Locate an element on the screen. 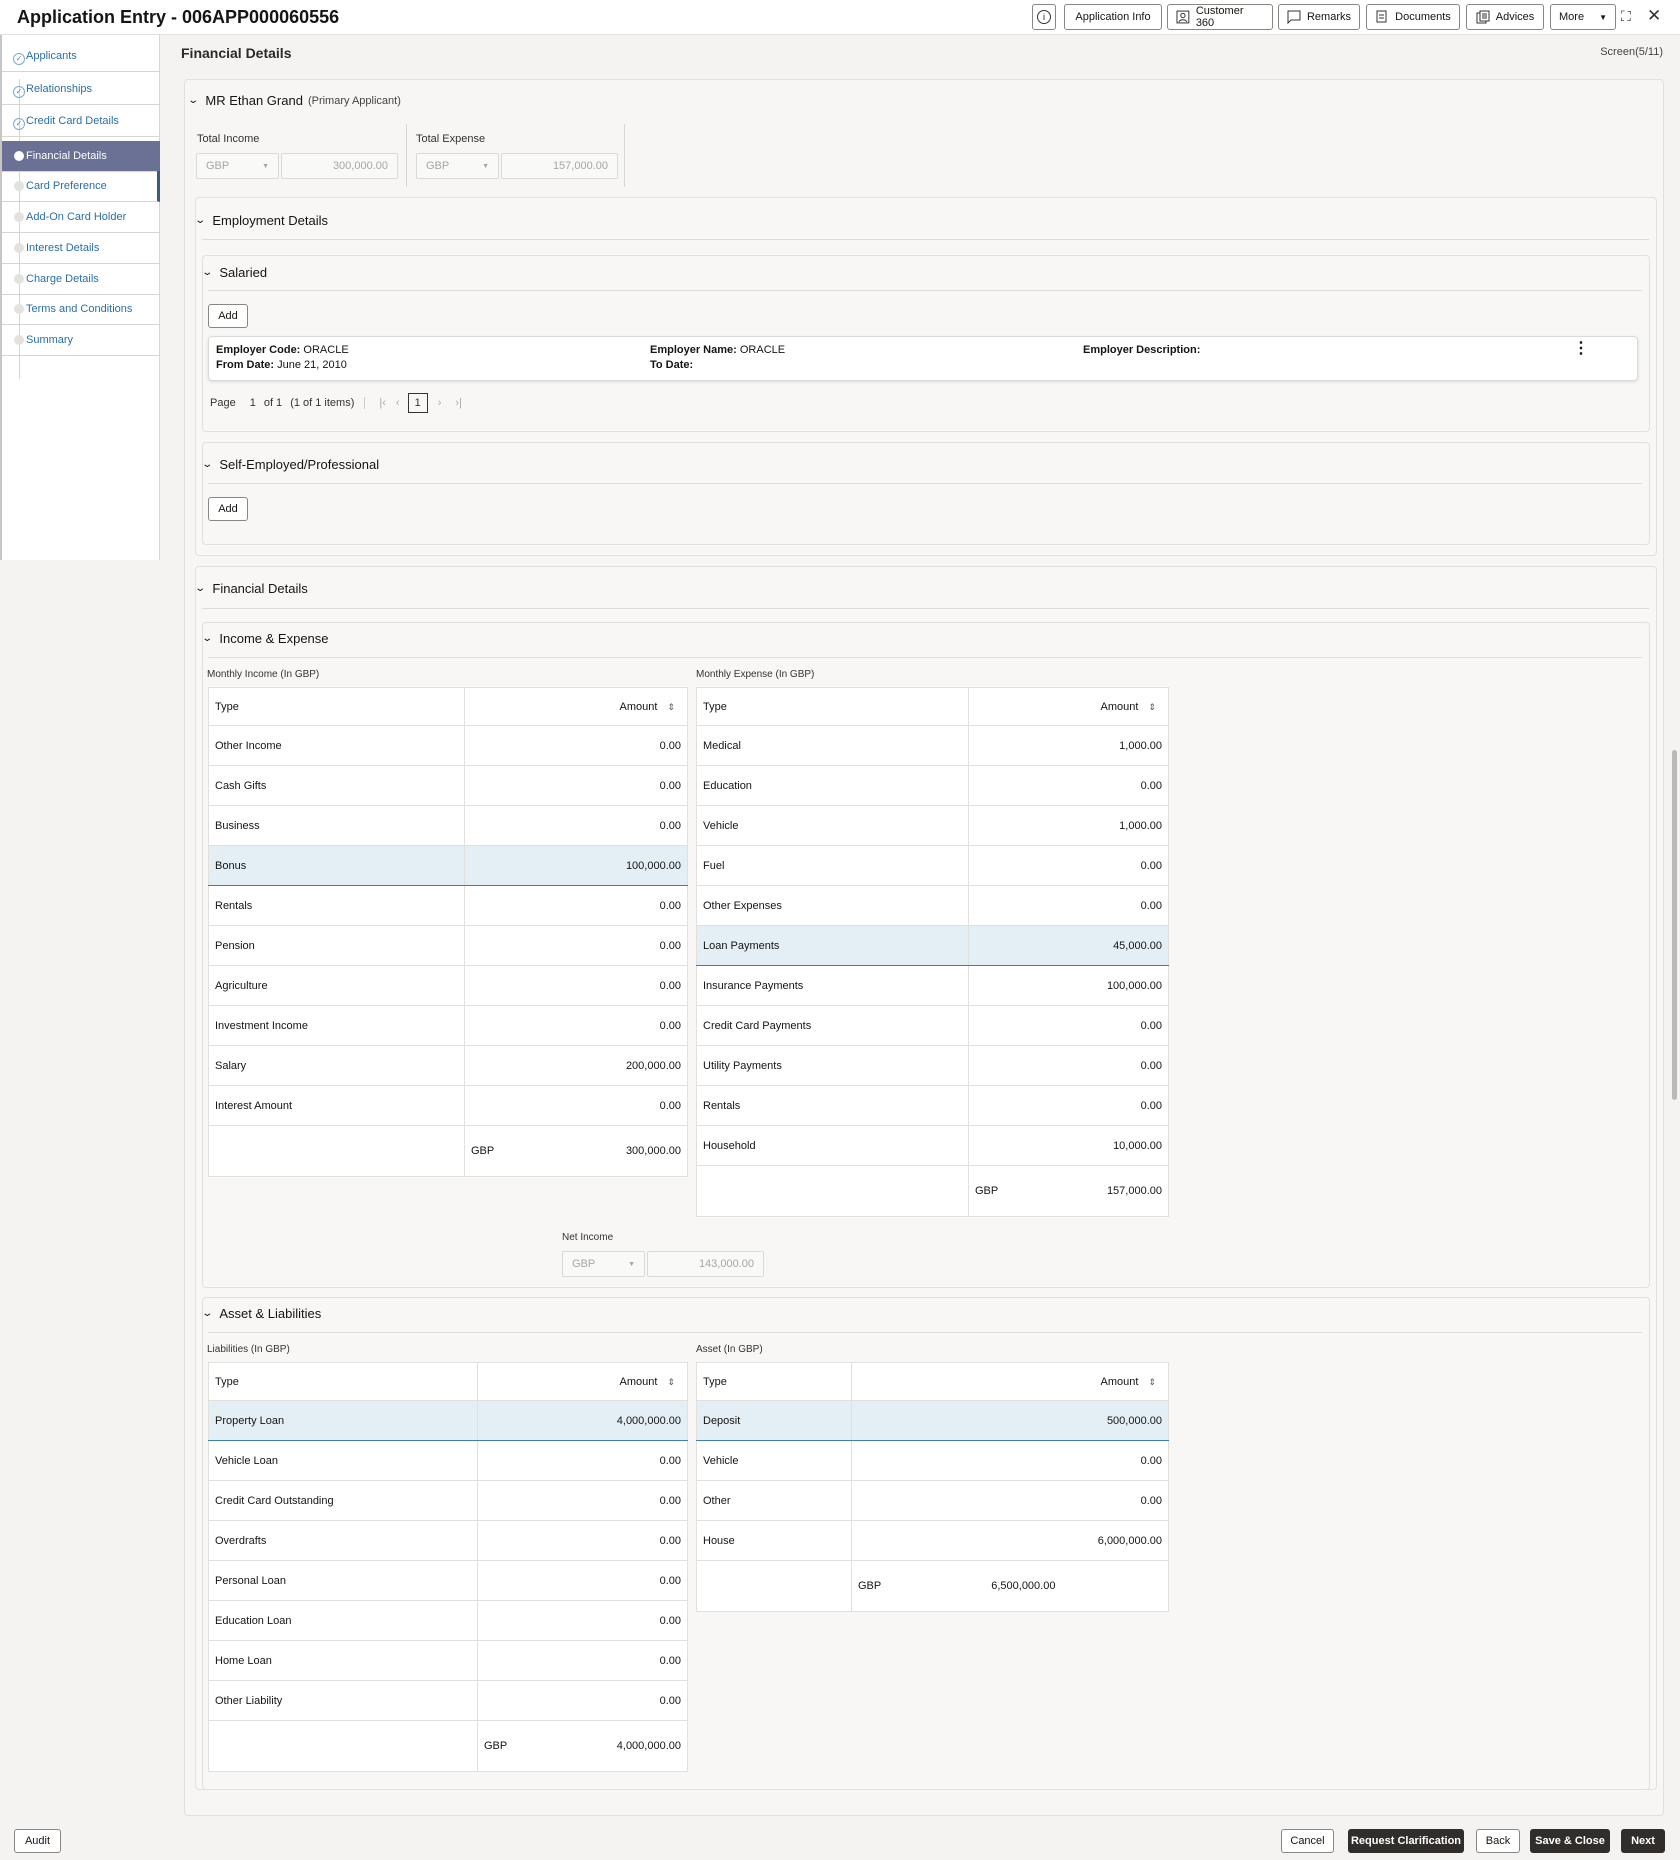 This screenshot has height=1860, width=1680. row-amount: 10,000.00 is located at coordinates (1068, 1145).